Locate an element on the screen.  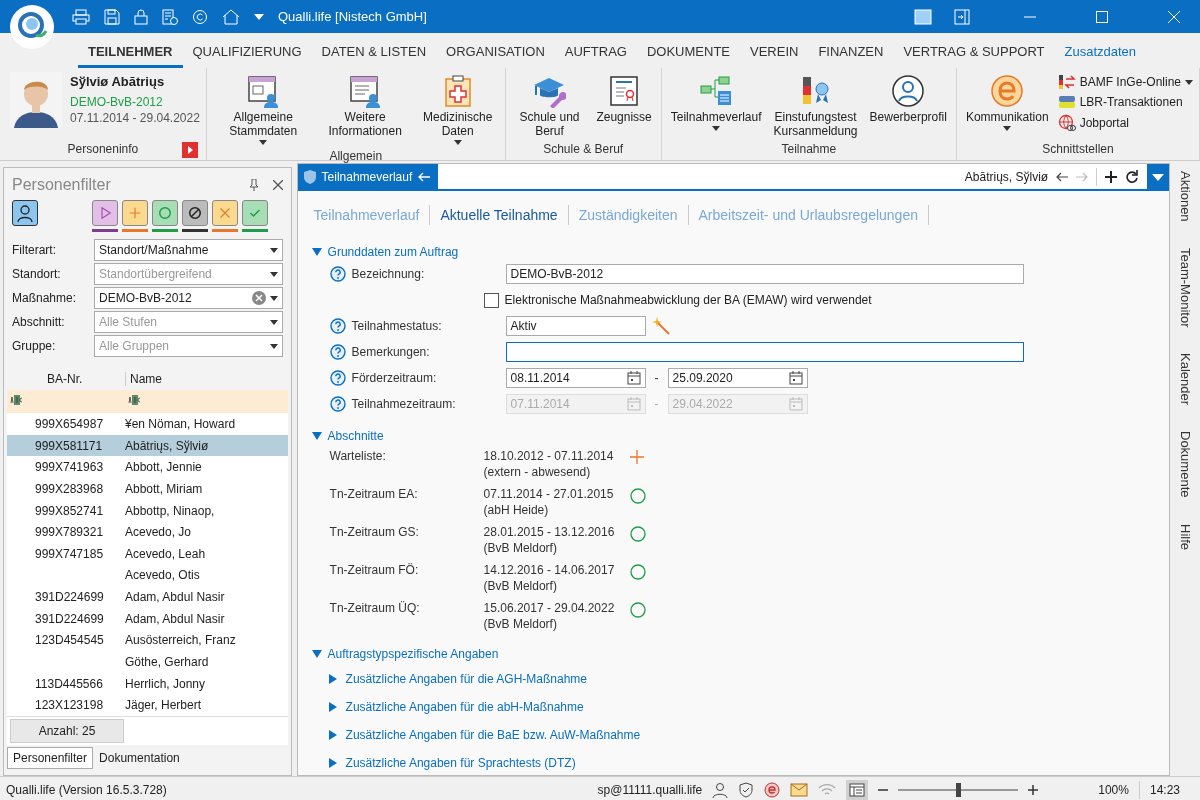
panel-tab: Dokumentation is located at coordinates (139, 758).